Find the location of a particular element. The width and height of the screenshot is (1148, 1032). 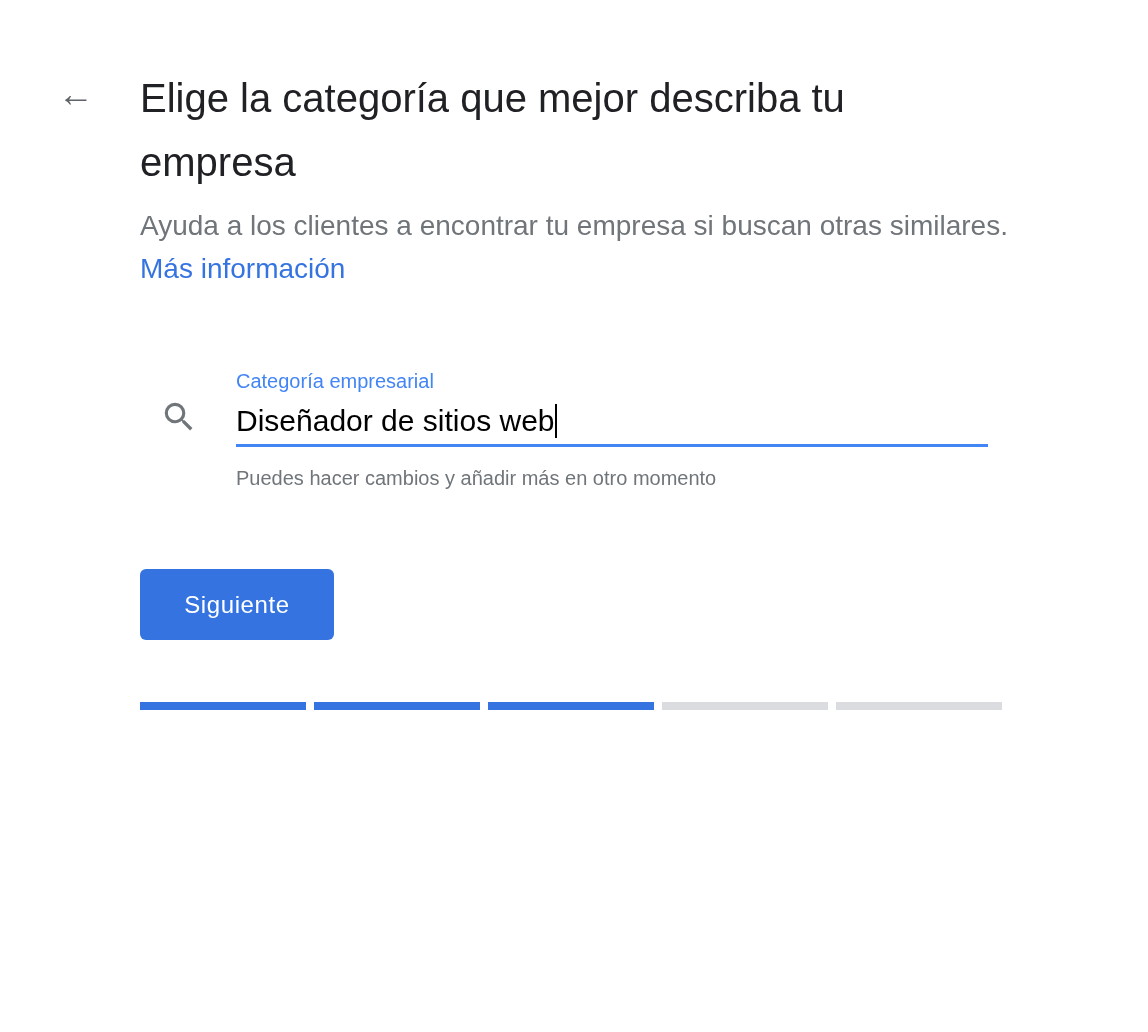

back-button: ← is located at coordinates (76, 94).